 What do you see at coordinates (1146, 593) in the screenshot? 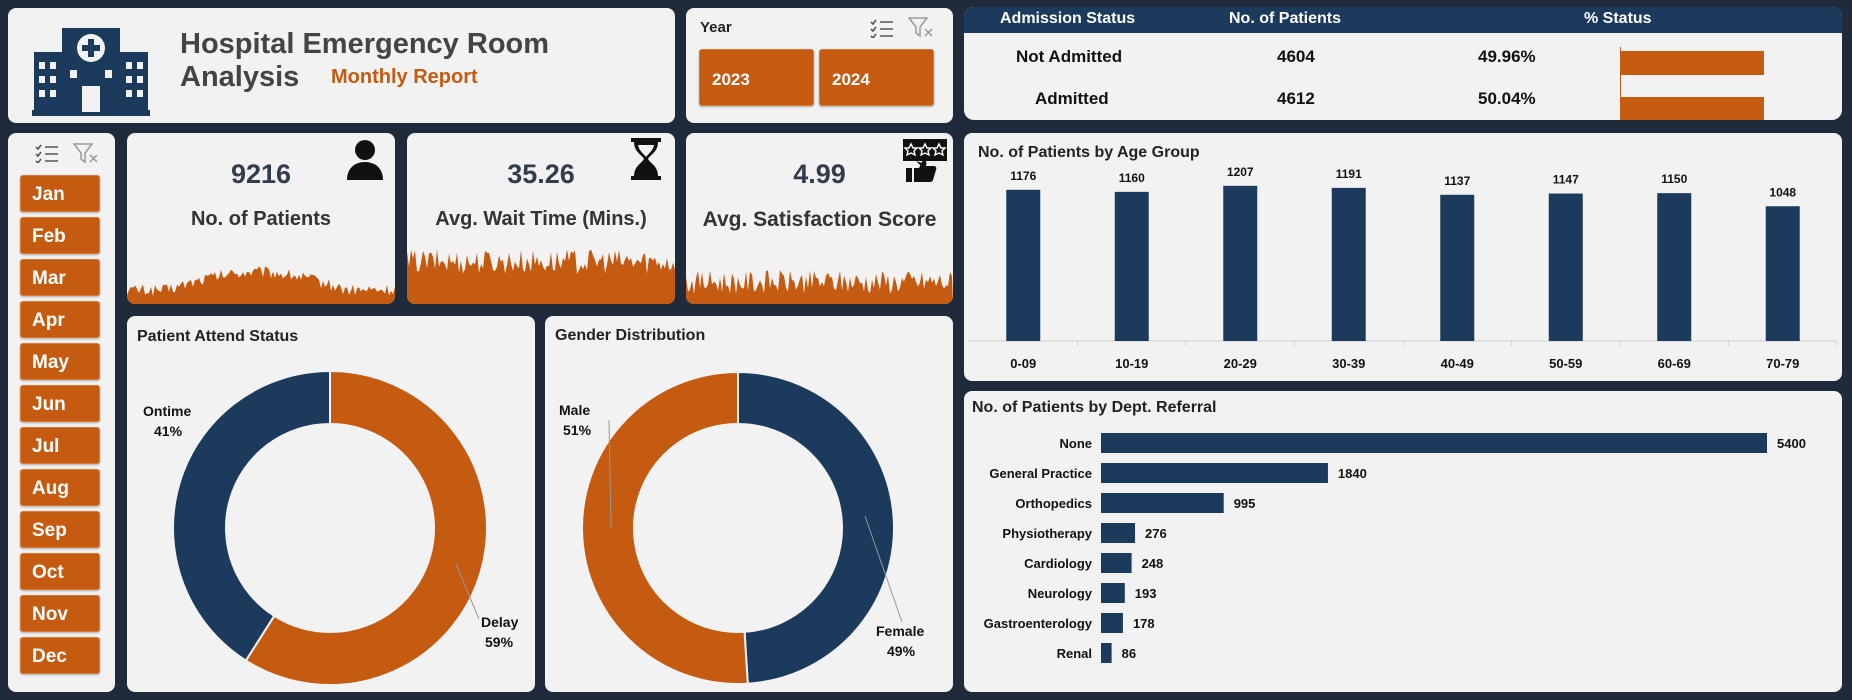
I see `data-label: 193` at bounding box center [1146, 593].